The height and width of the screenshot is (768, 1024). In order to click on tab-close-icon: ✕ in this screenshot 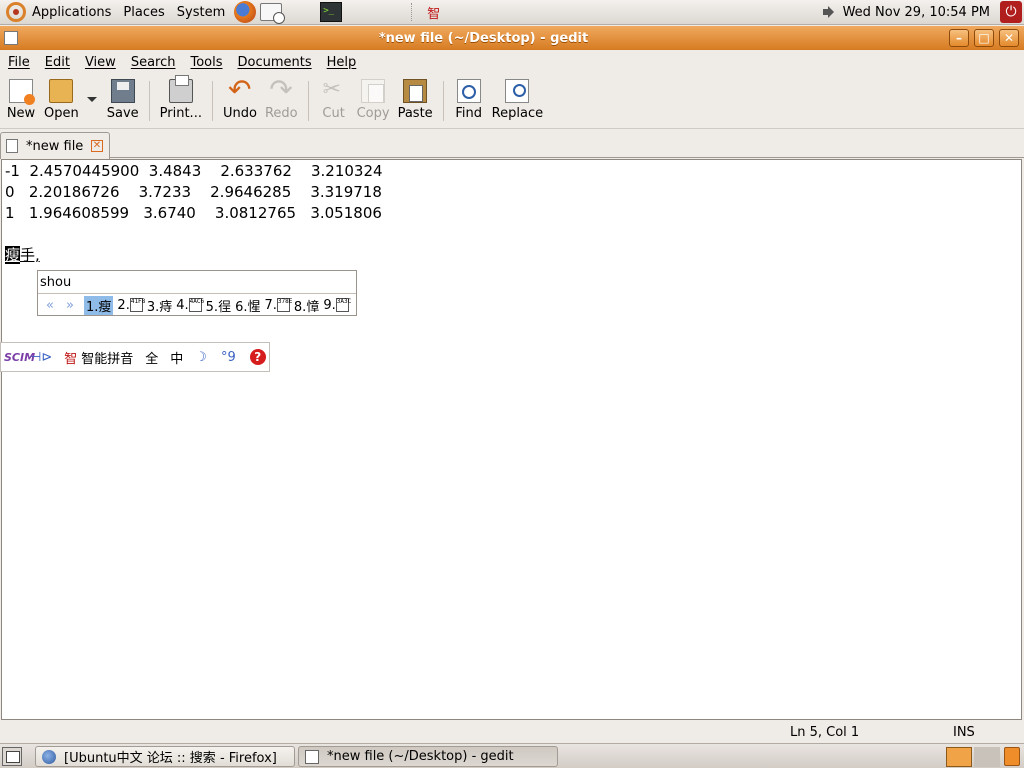, I will do `click(97, 146)`.